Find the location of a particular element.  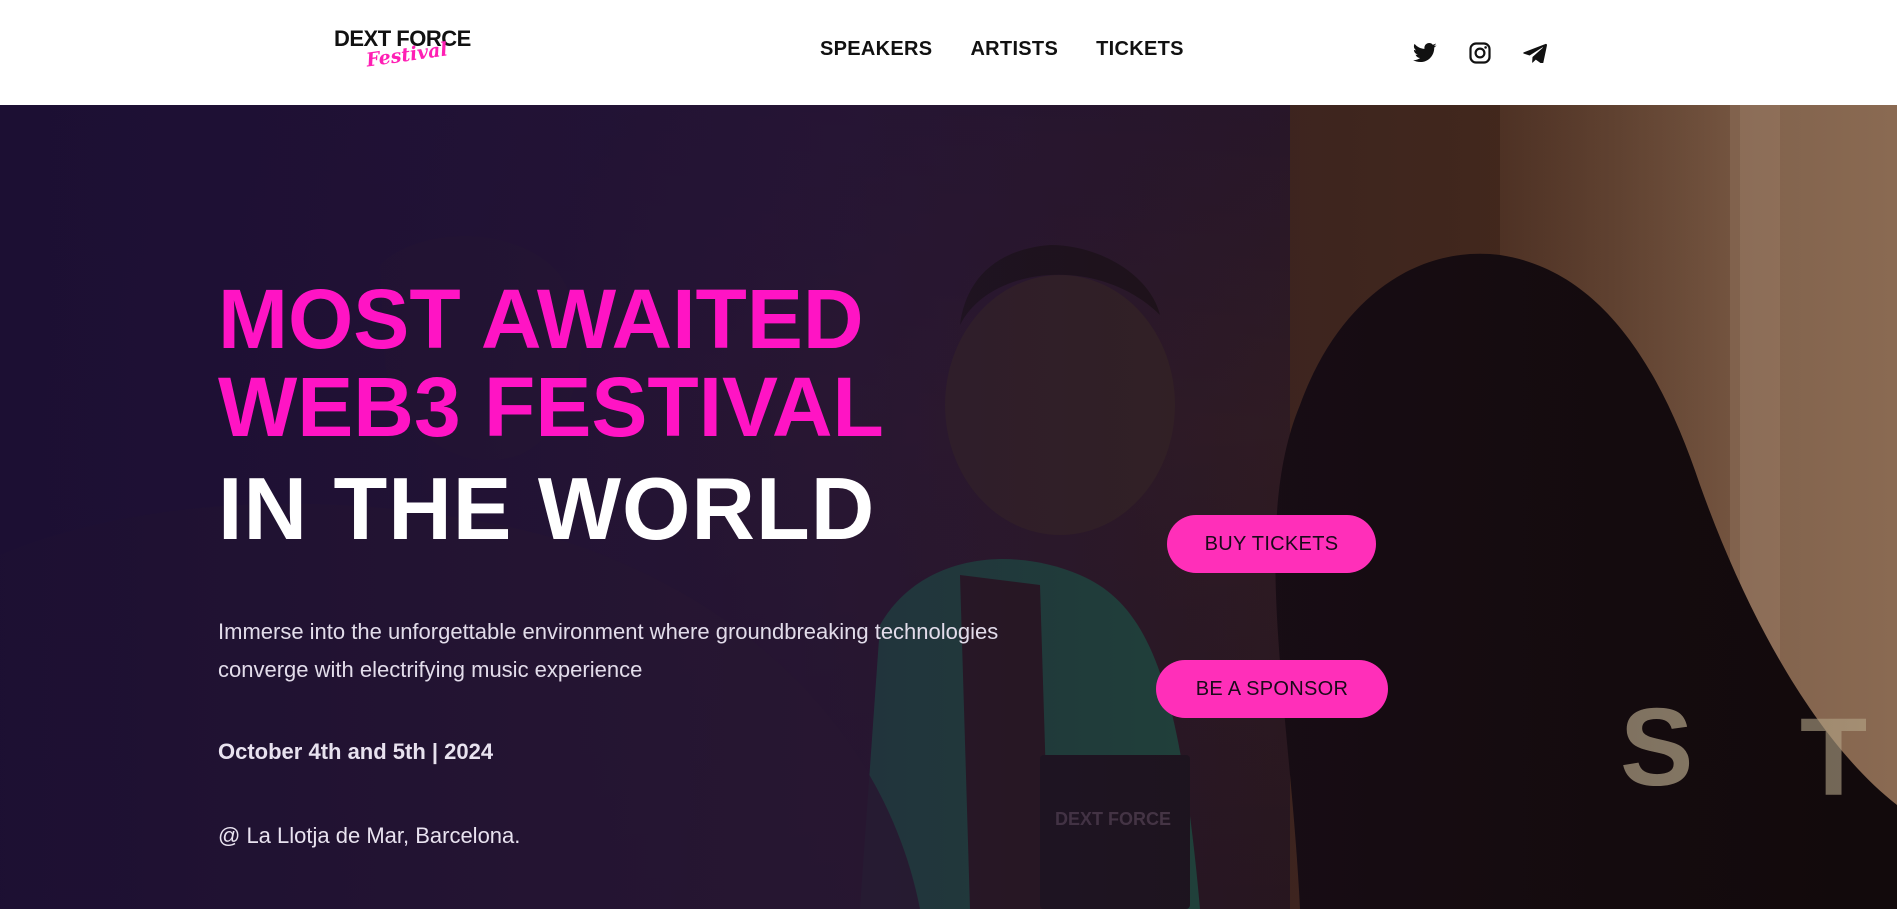

instagram-icon is located at coordinates (1480, 53).